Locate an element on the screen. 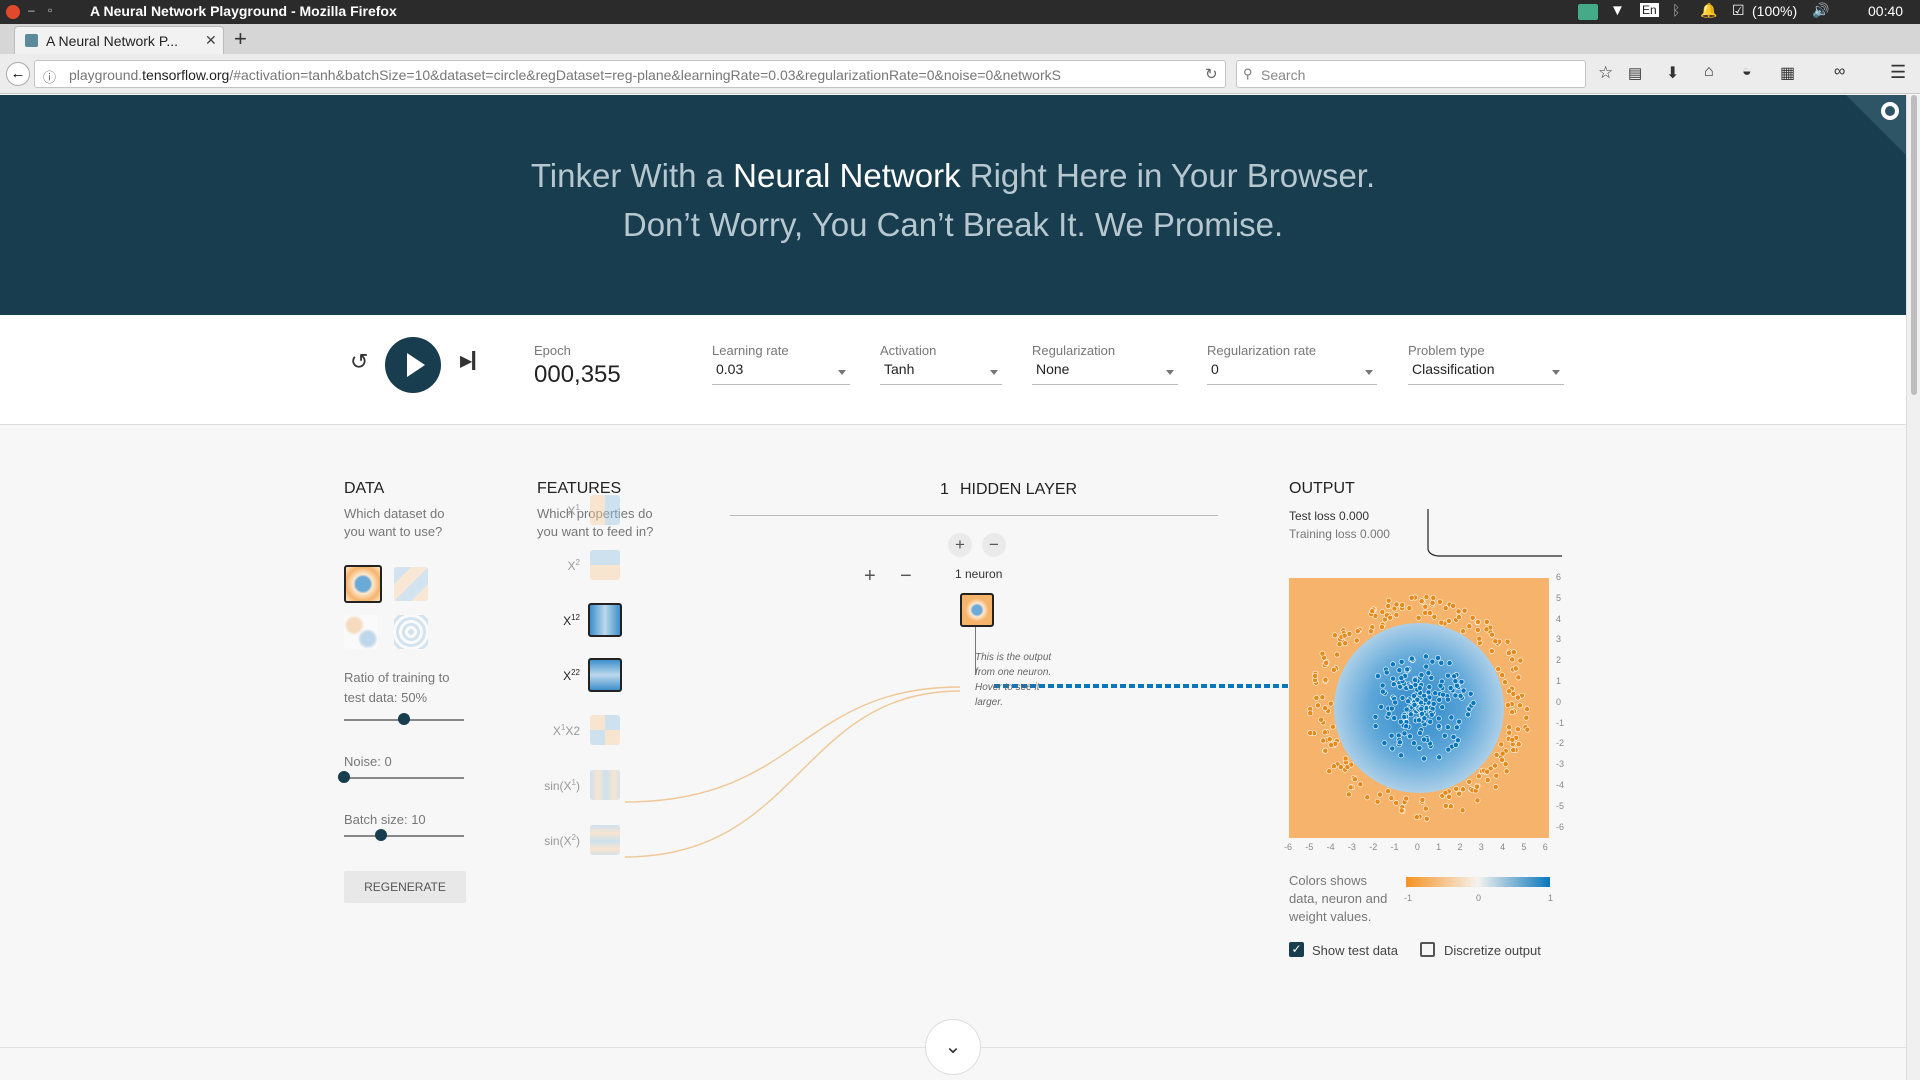 This screenshot has height=1080, width=1920. dataset-spiral is located at coordinates (411, 632).